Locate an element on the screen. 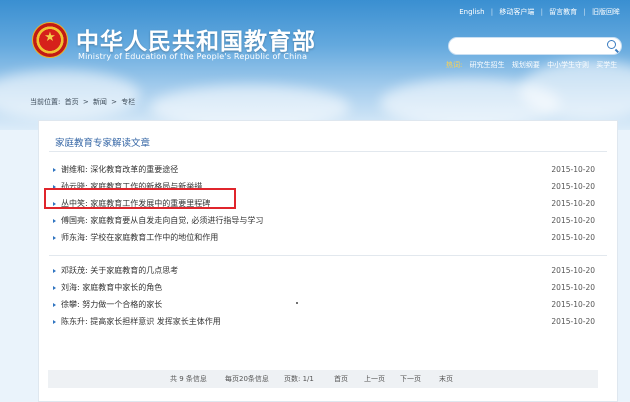  hot-words: 热词: 研究生招生 规划纲要 中小学生守则 买学生 is located at coordinates (534, 65).